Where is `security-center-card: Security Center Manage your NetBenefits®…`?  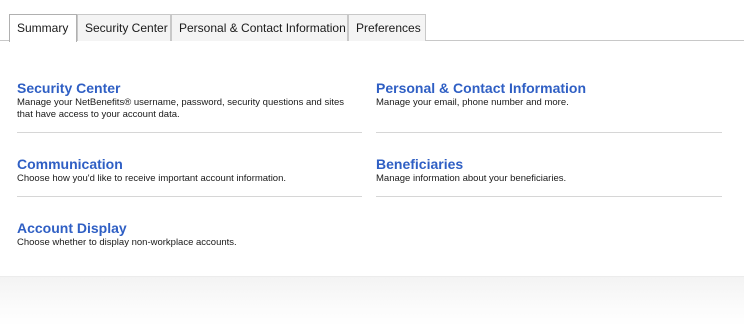 security-center-card: Security Center Manage your NetBenefits®… is located at coordinates (189, 100).